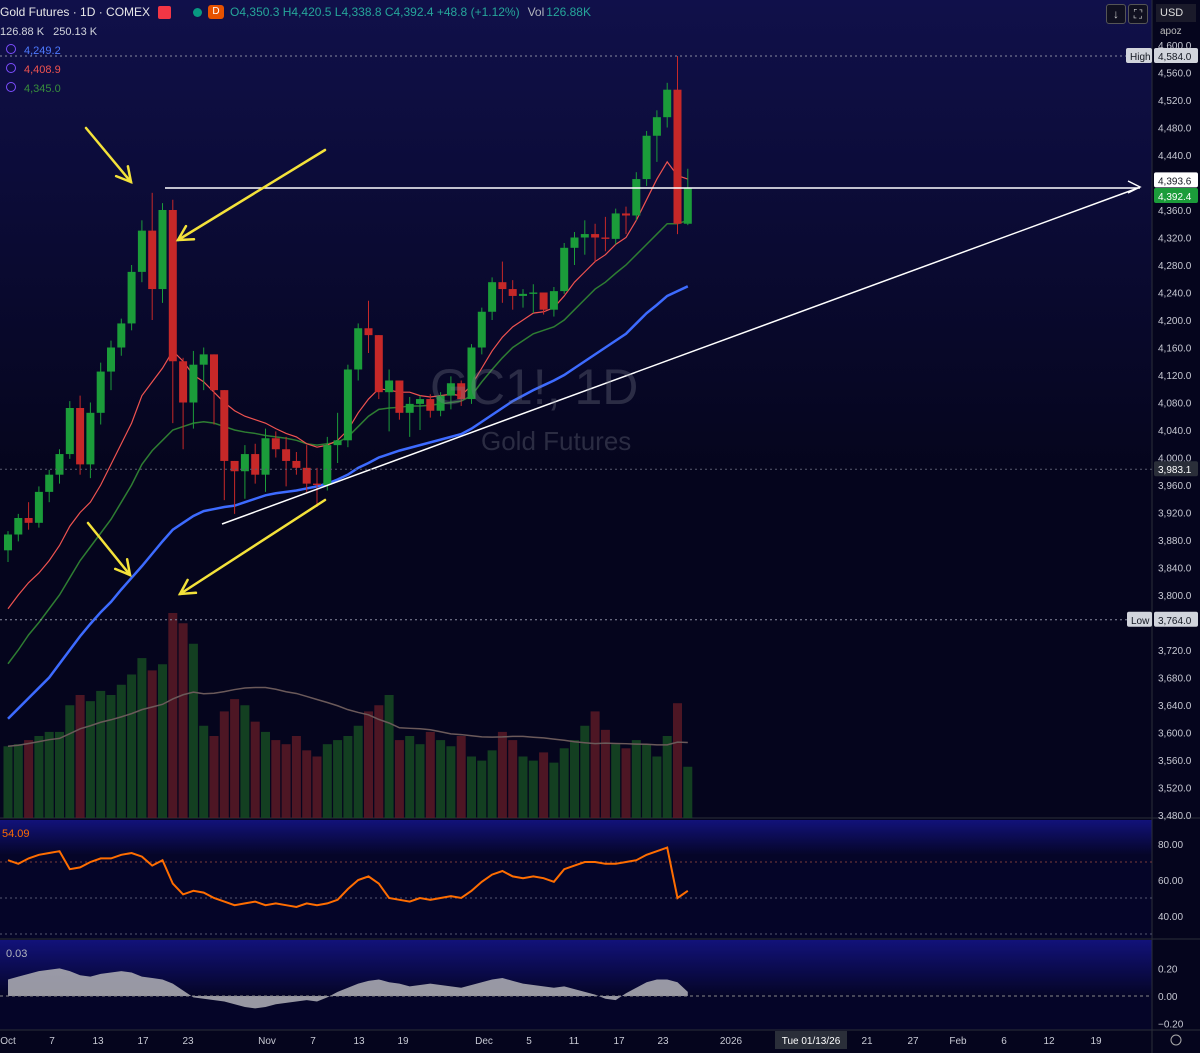  I want to click on price-tag-current: 4,393.6, so click(1175, 181).